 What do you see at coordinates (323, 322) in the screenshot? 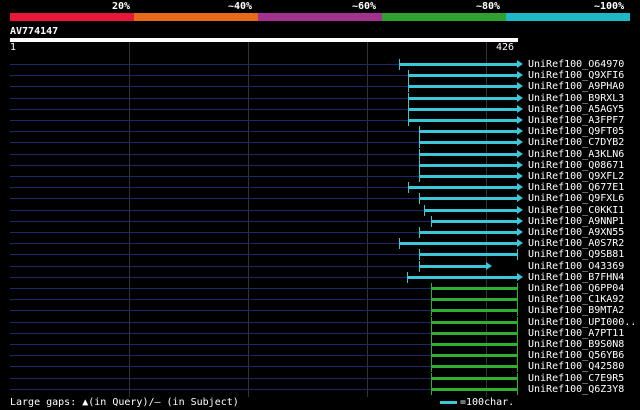
I see `hit-row: UniRef100_UPI000..` at bounding box center [323, 322].